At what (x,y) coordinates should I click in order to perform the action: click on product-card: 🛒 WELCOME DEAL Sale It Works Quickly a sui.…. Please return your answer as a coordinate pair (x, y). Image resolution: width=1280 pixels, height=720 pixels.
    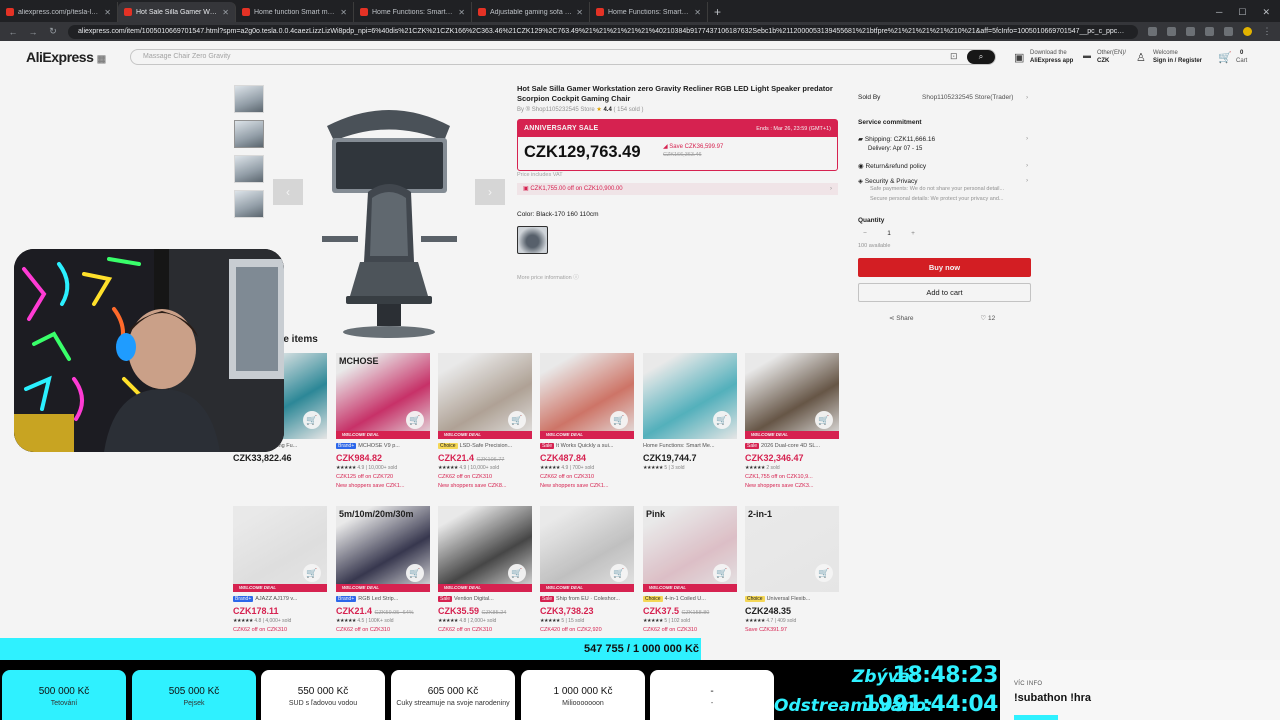
    Looking at the image, I should click on (587, 421).